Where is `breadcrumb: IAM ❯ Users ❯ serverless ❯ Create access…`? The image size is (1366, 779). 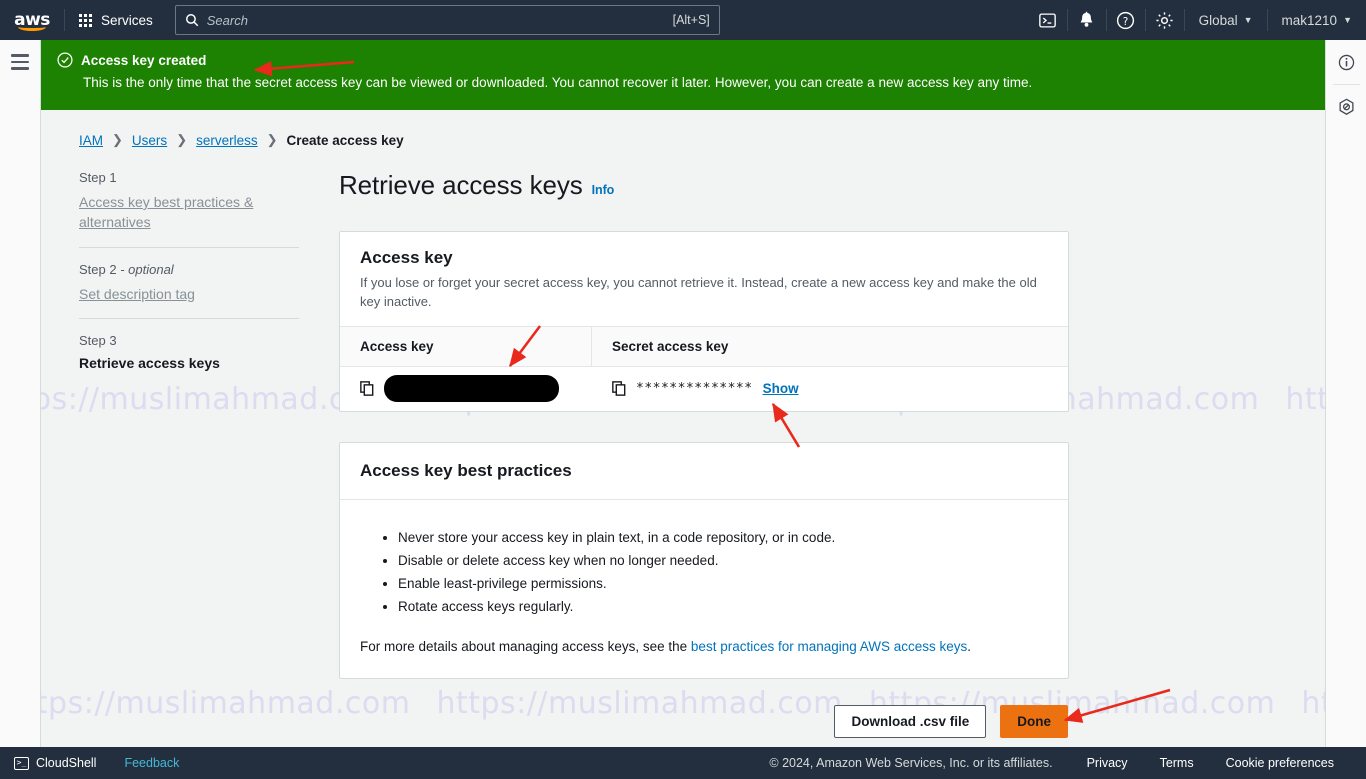
breadcrumb: IAM ❯ Users ❯ serverless ❯ Create access… is located at coordinates (683, 129).